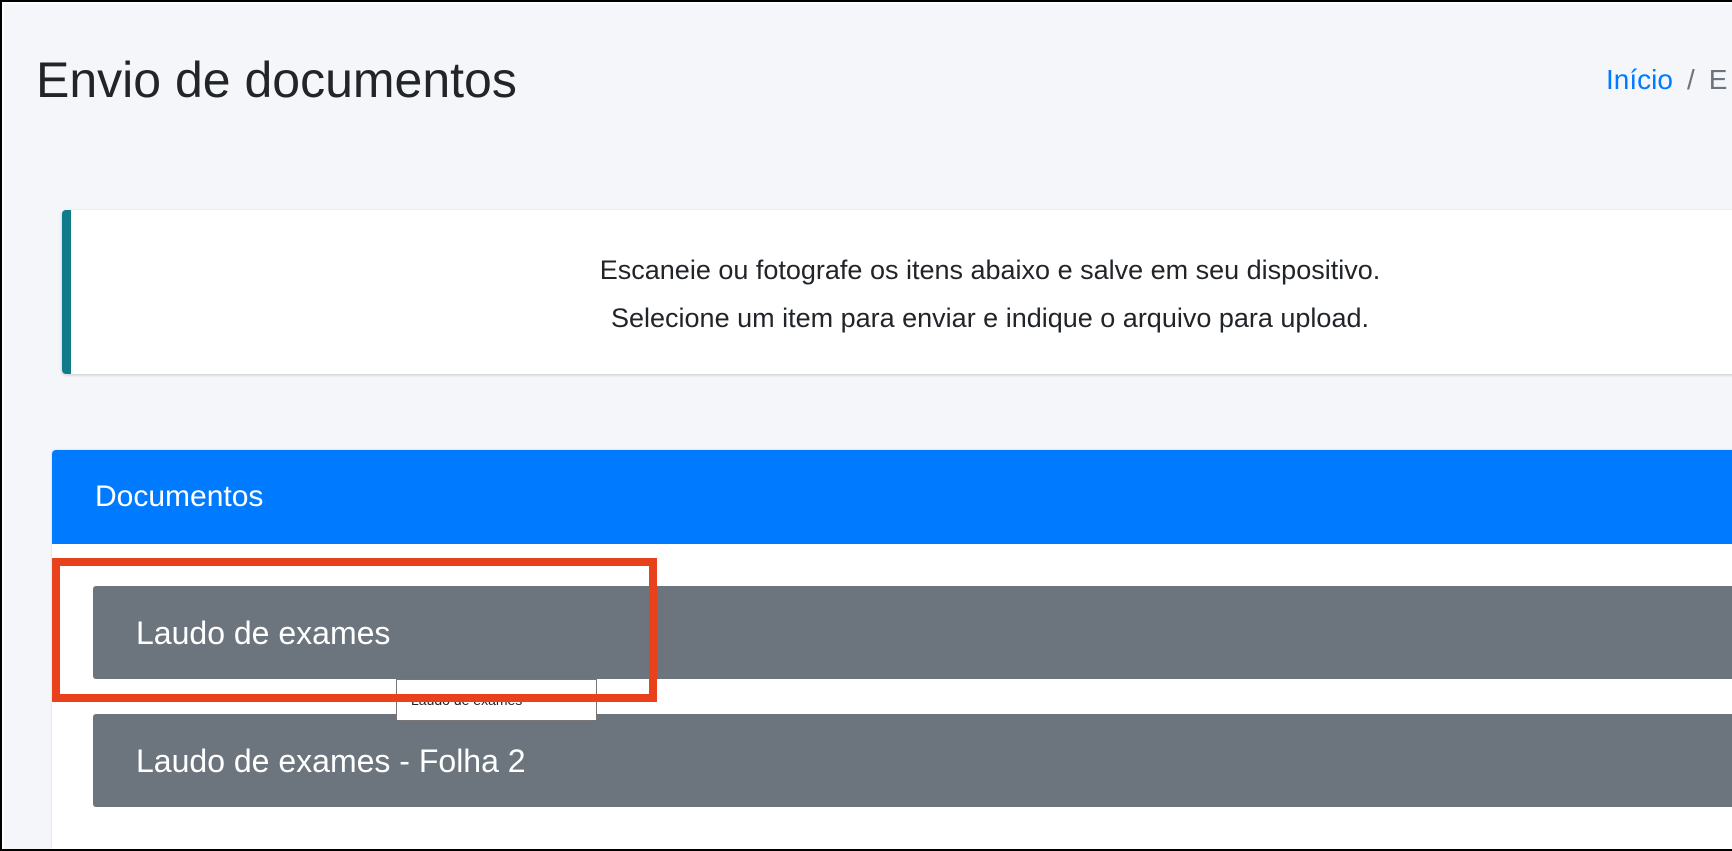 The image size is (1732, 851). I want to click on breadcrumb: Início / E, so click(1666, 80).